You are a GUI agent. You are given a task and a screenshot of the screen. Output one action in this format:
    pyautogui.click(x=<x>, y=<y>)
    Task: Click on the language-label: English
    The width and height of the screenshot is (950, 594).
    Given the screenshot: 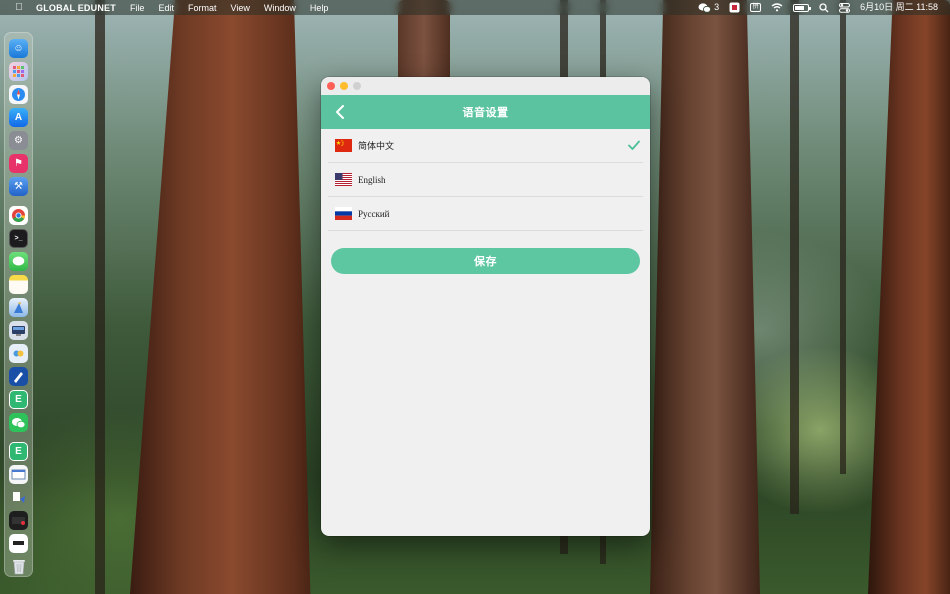 What is the action you would take?
    pyautogui.click(x=372, y=179)
    